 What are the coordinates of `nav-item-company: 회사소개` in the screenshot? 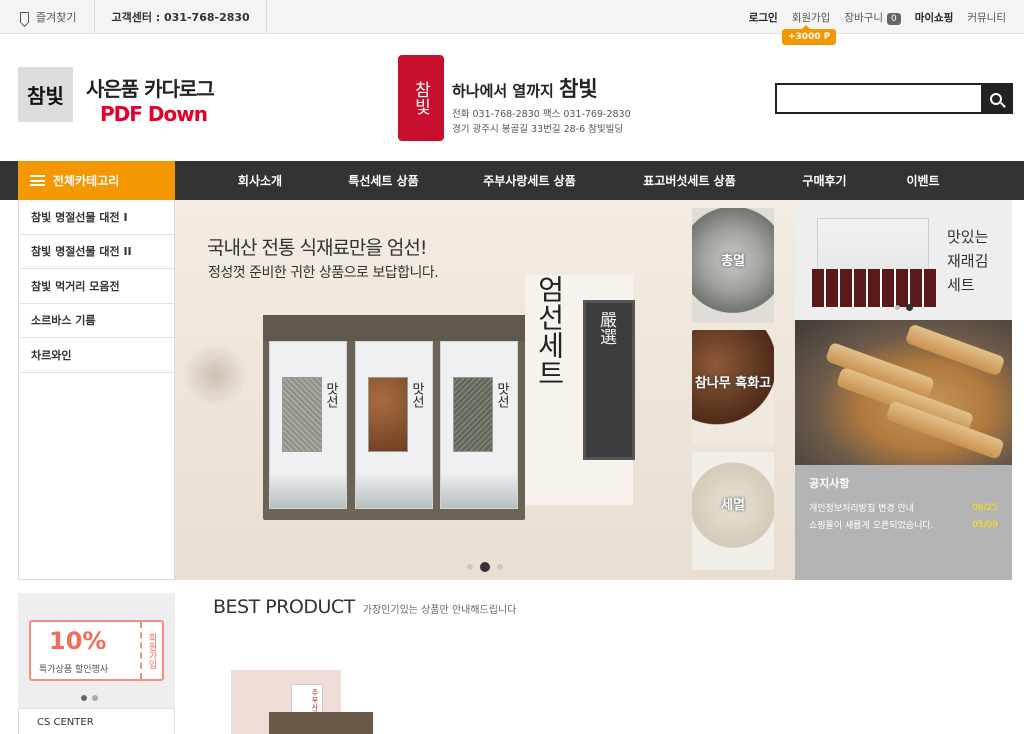 It's located at (260, 180).